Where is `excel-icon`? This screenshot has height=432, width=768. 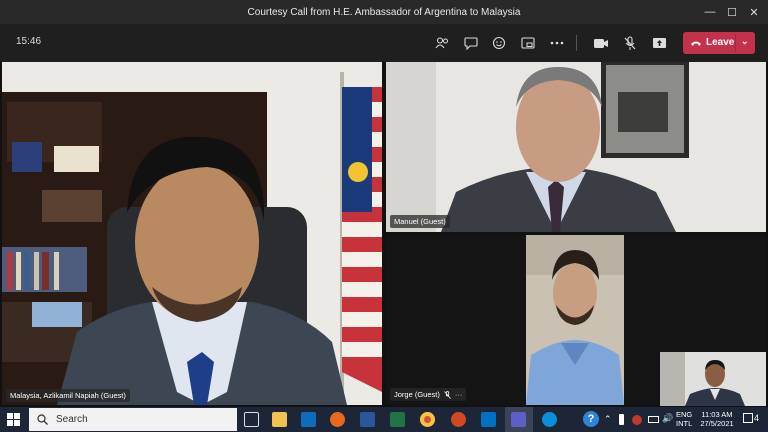
excel-icon is located at coordinates (397, 419).